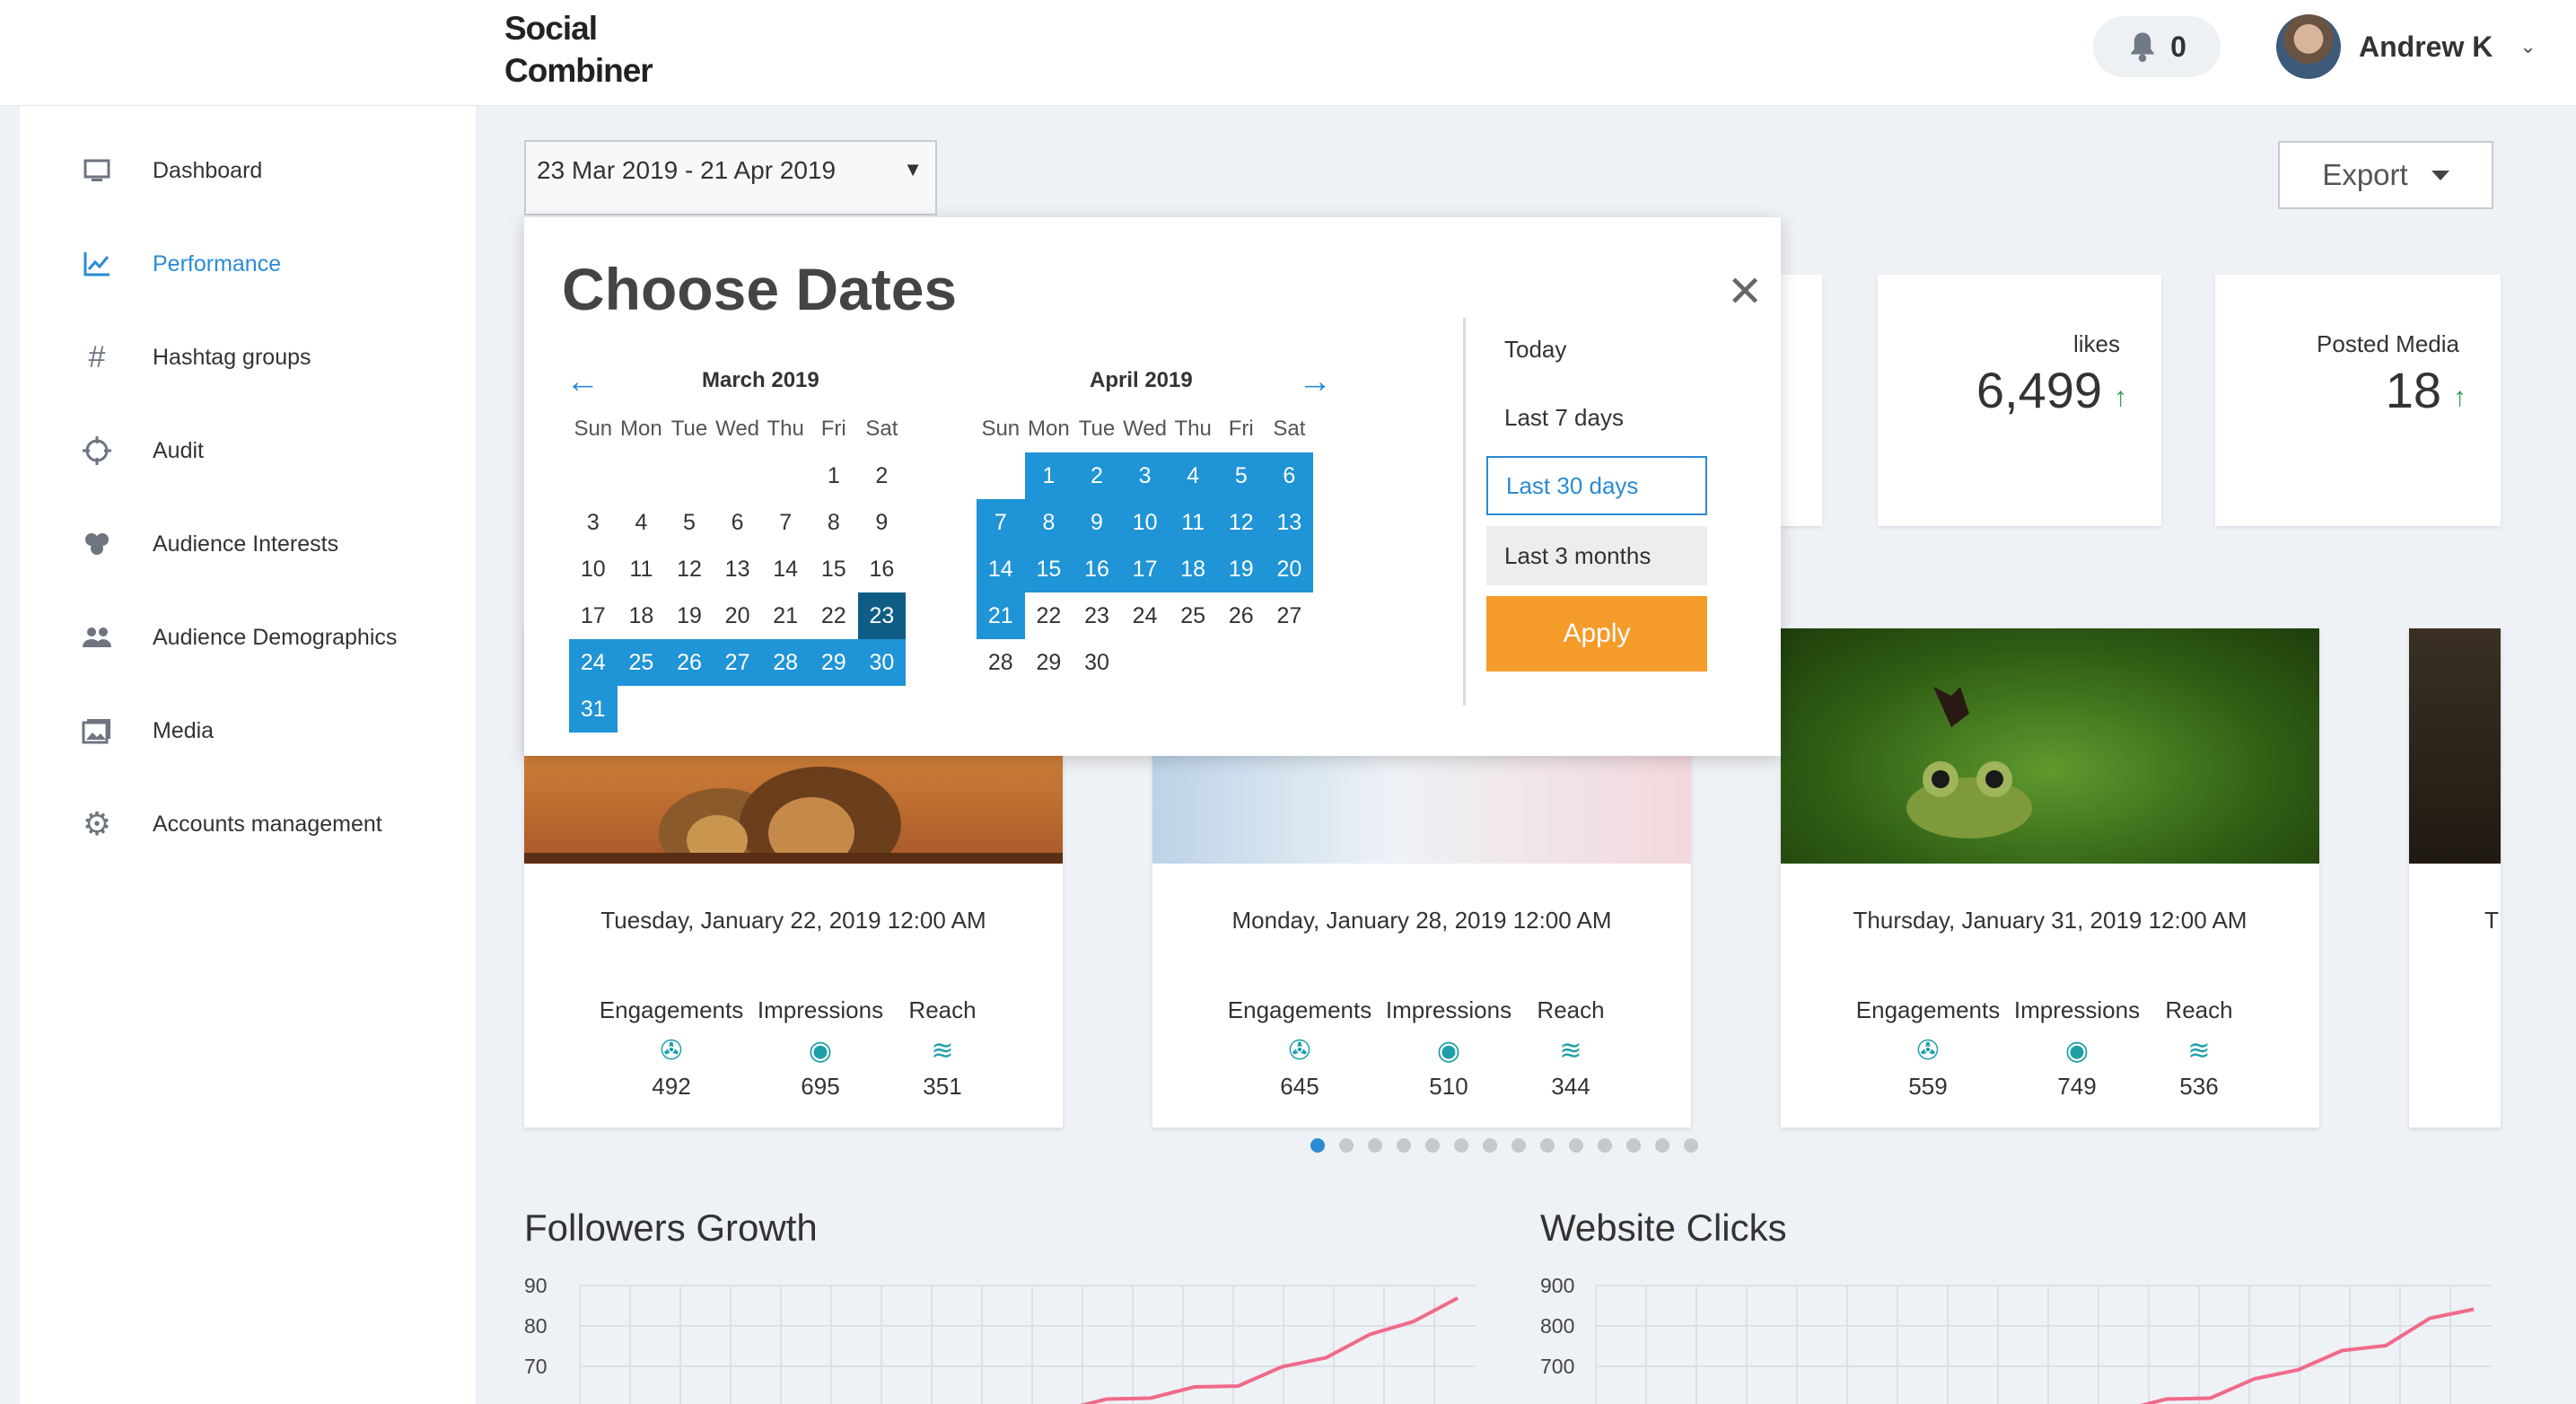 Image resolution: width=2576 pixels, height=1404 pixels. I want to click on arrow-left-icon: ←, so click(582, 382).